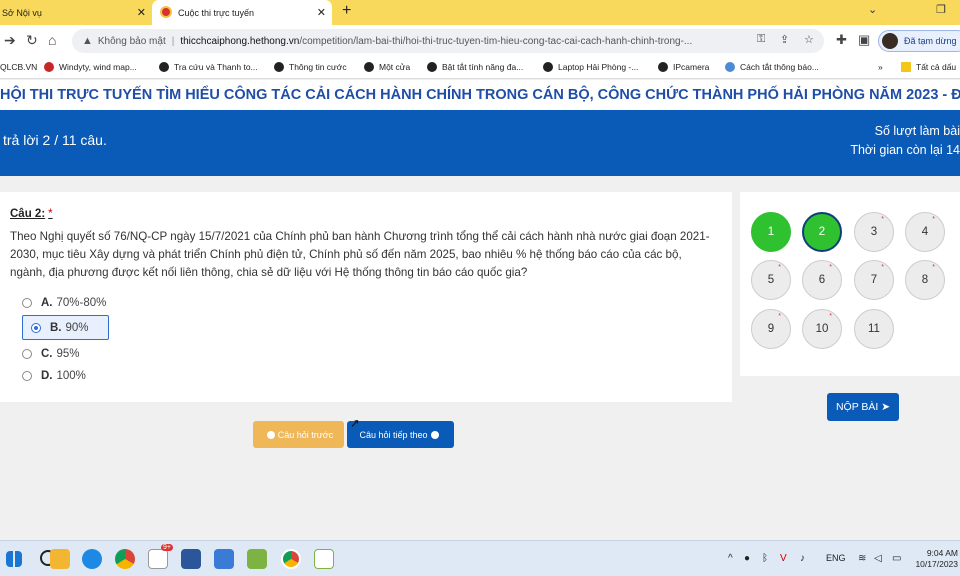  I want to click on arrow-left-icon, so click(270, 434).